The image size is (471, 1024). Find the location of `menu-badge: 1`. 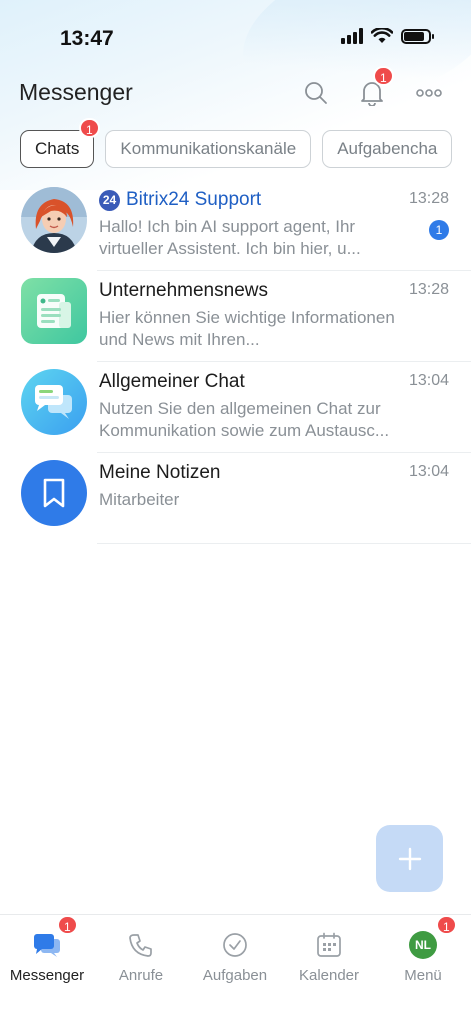

menu-badge: 1 is located at coordinates (446, 925).